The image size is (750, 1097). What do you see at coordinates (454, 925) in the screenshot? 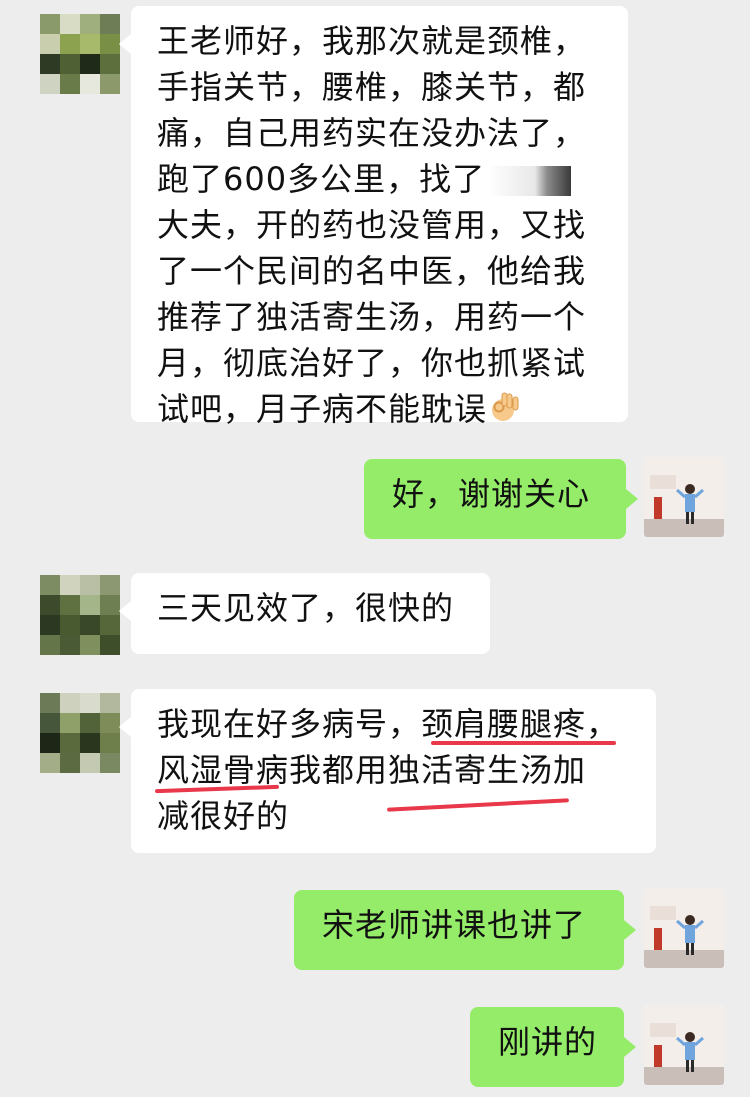
I see `message-text: 宋老师讲课也讲了` at bounding box center [454, 925].